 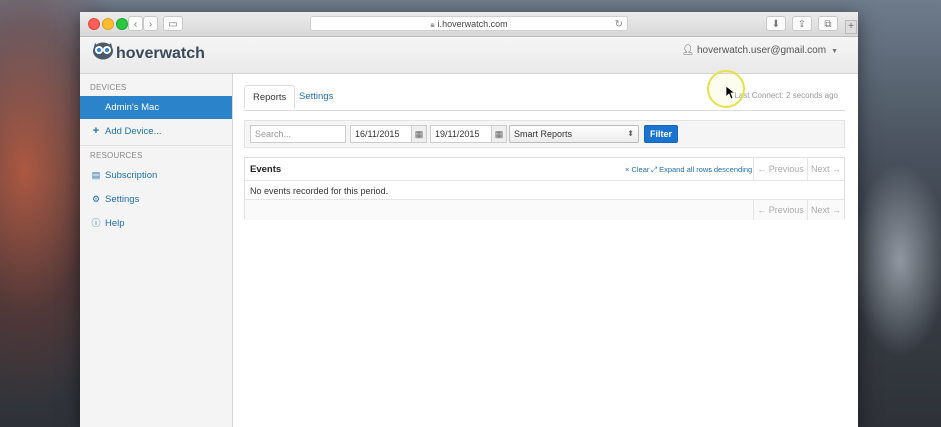 What do you see at coordinates (115, 223) in the screenshot?
I see `sidebar-item-label: Help` at bounding box center [115, 223].